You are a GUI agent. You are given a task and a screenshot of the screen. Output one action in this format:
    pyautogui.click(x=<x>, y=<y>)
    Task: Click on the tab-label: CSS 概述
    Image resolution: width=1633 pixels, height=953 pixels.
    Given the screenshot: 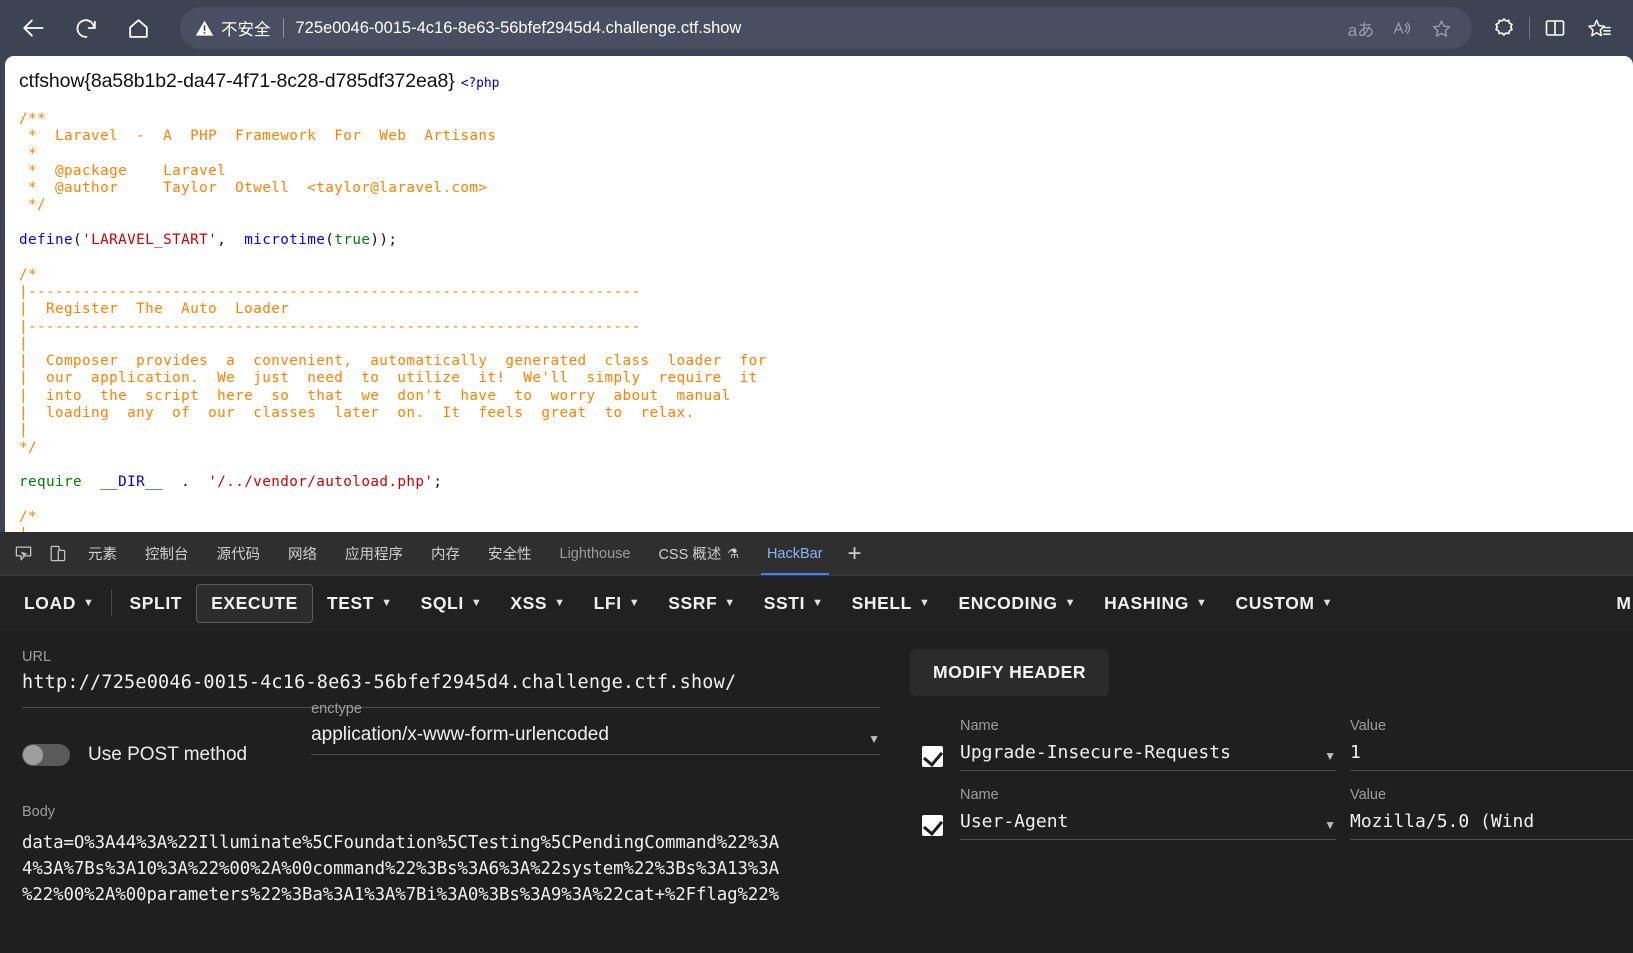 What is the action you would take?
    pyautogui.click(x=690, y=555)
    